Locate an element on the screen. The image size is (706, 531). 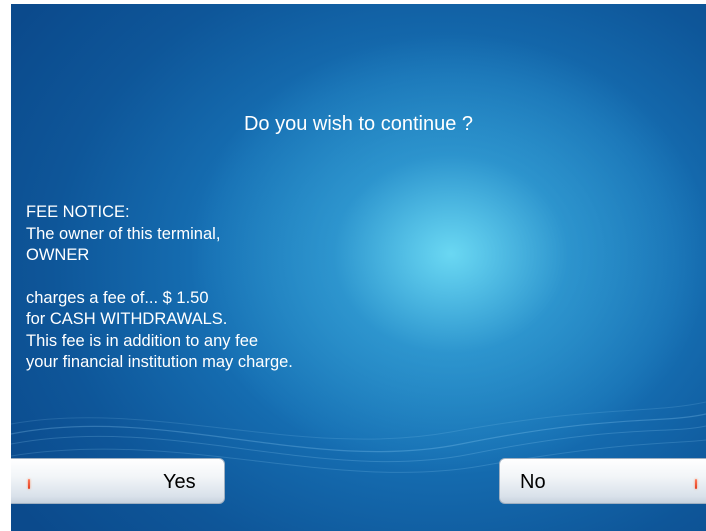
yes-button: Yes is located at coordinates (118, 481).